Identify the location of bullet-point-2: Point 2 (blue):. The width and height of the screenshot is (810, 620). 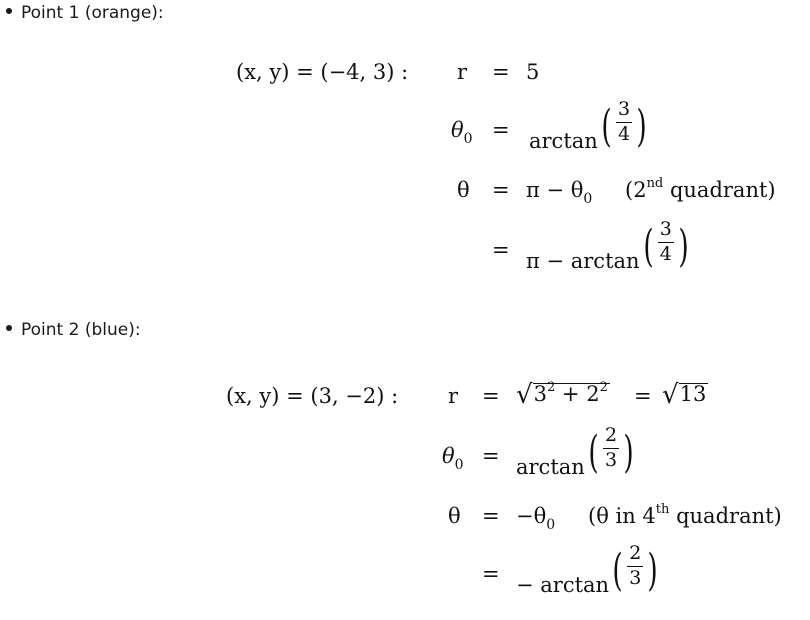
(73, 330).